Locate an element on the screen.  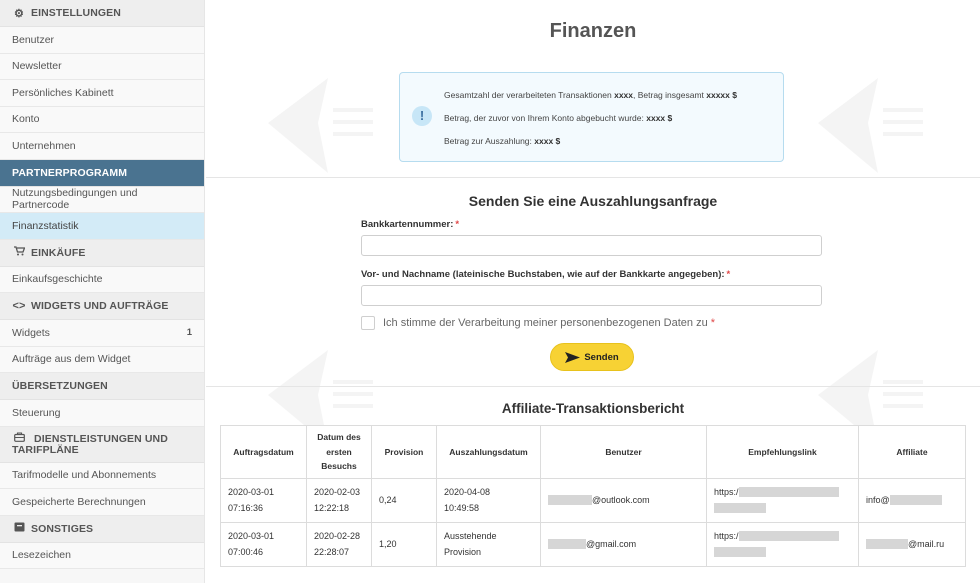
sidebar-item-account: Konto is located at coordinates (102, 119).